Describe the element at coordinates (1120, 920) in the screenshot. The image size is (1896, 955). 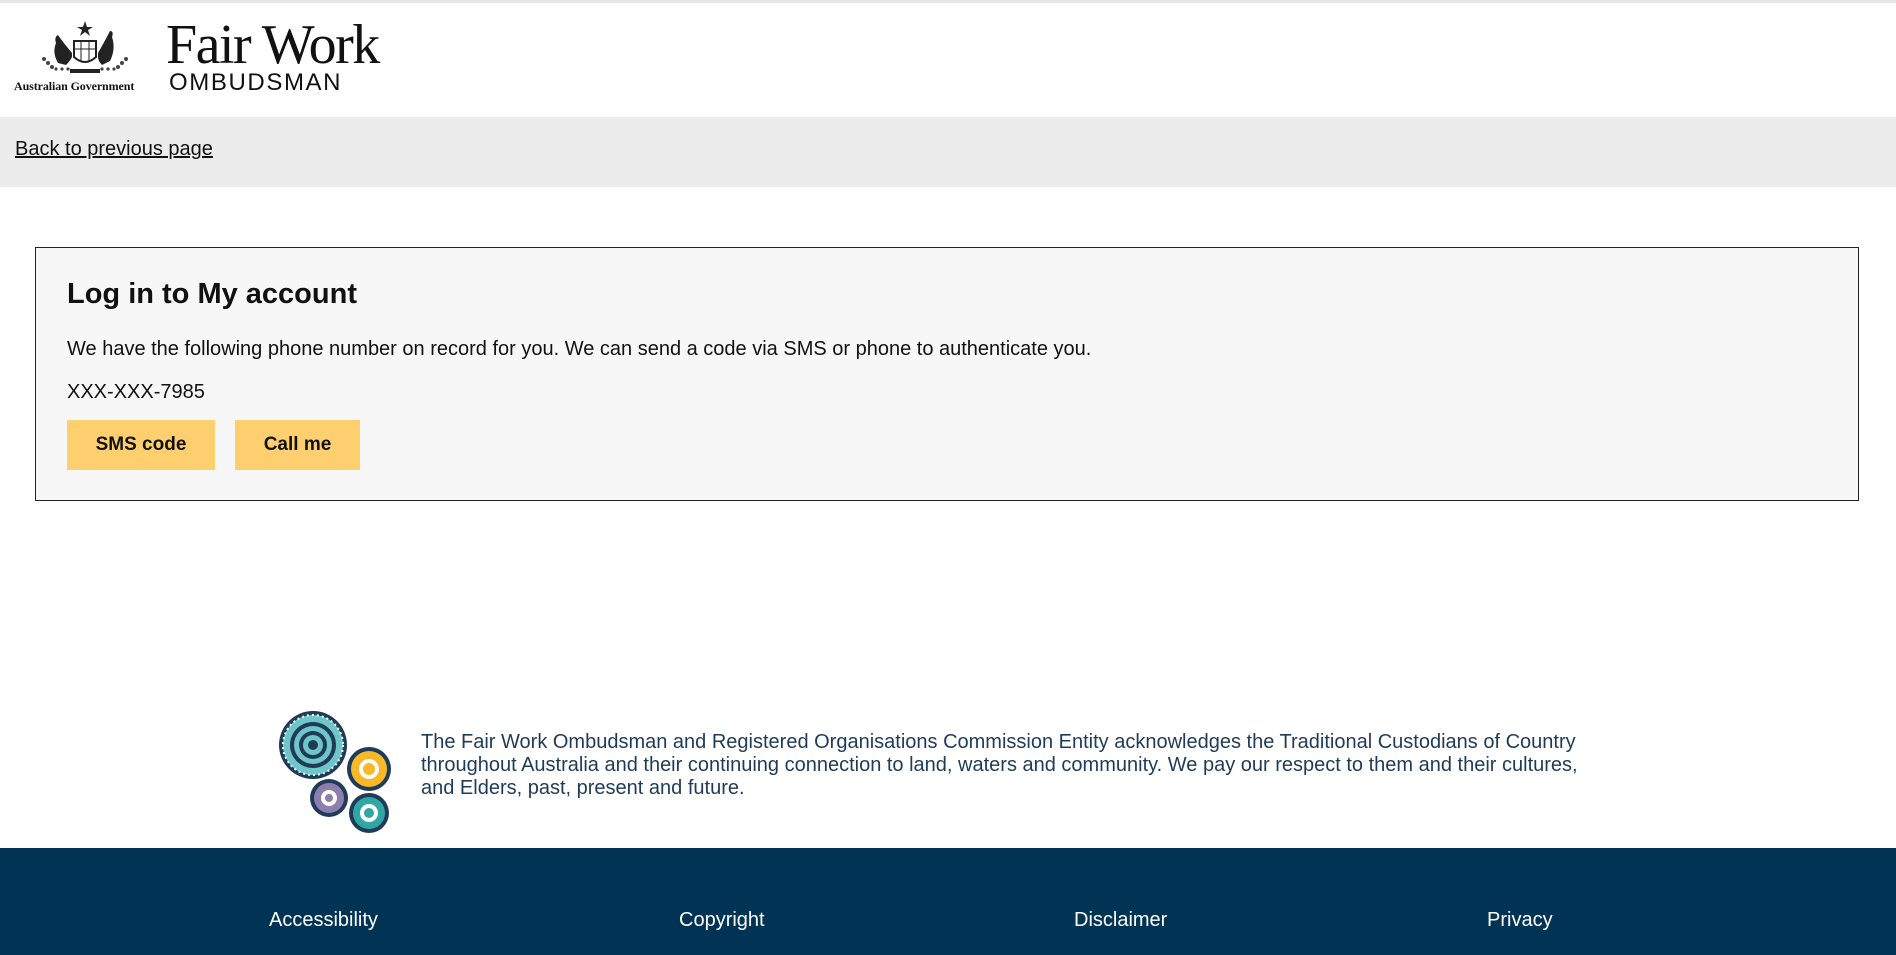
I see `footer-link-disclaimer: Disclaimer` at that location.